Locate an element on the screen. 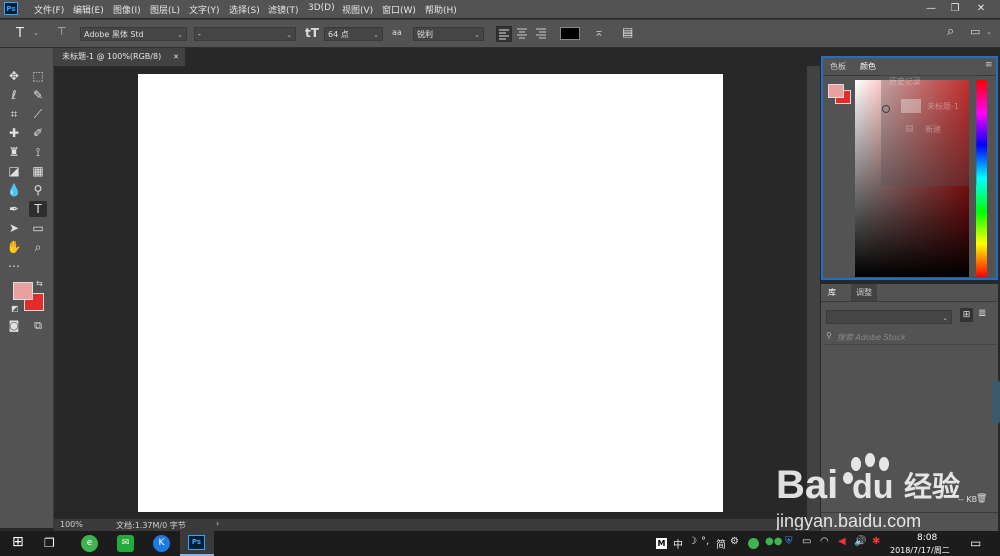 The image size is (1000, 556). clock-date: 2018/7/17/周二 is located at coordinates (920, 550).